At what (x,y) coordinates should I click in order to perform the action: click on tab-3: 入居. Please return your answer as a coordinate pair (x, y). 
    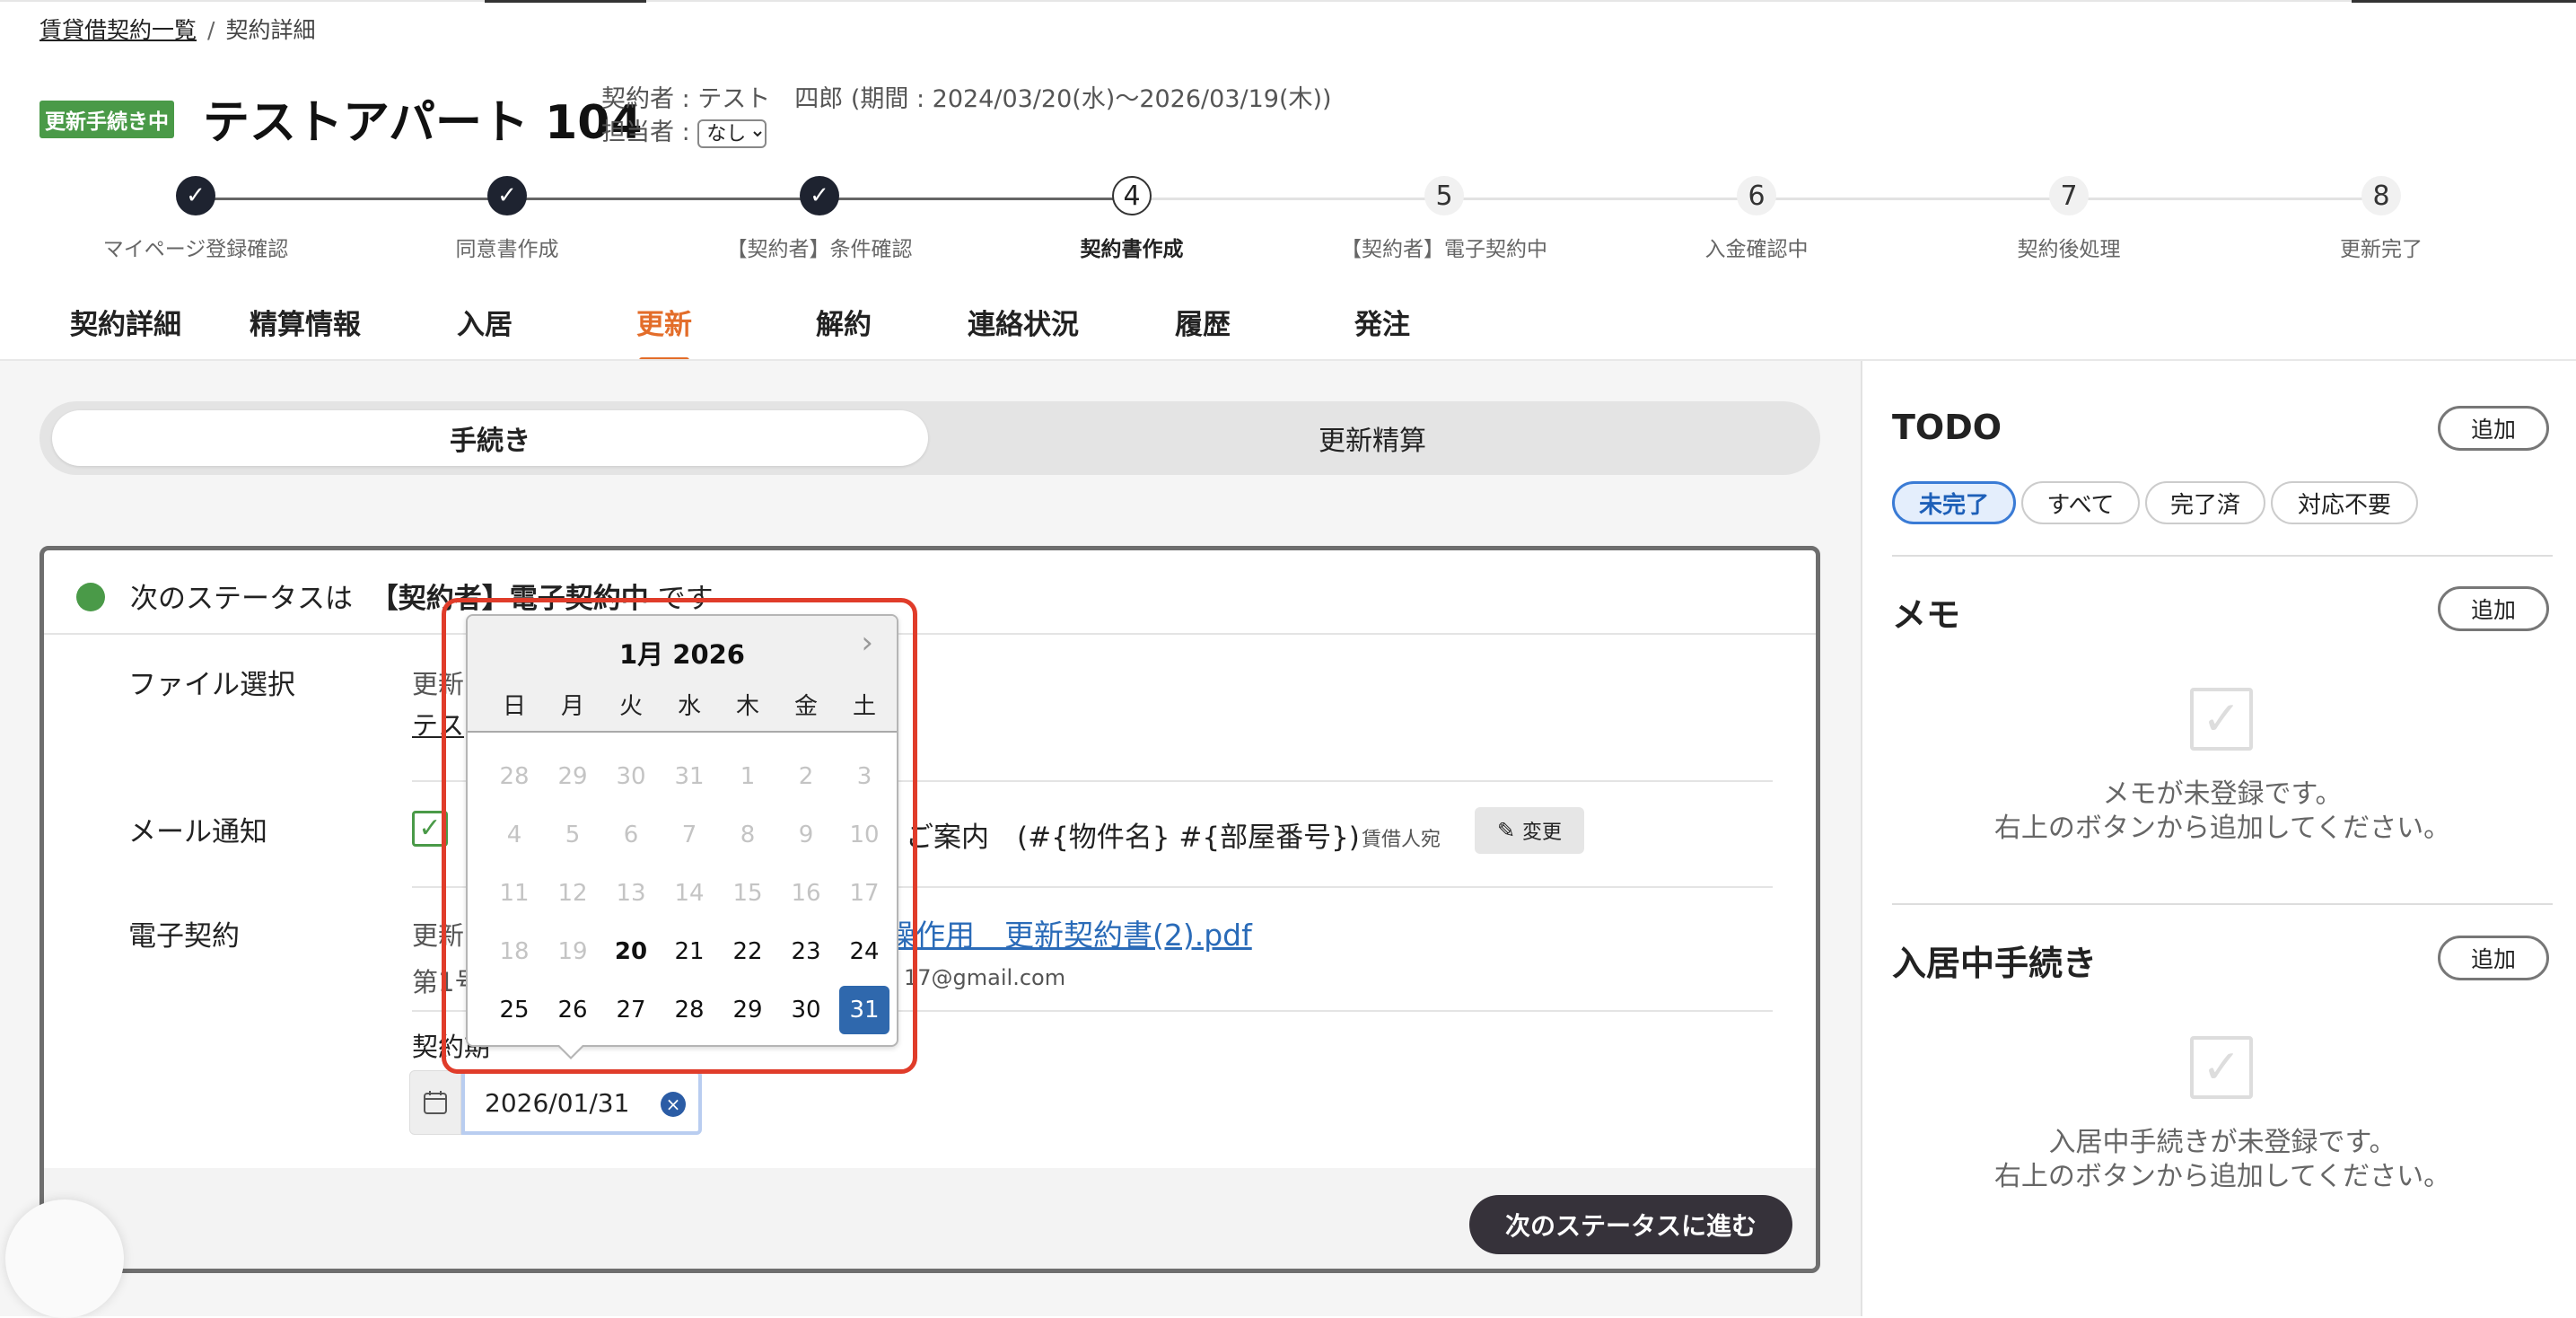
    Looking at the image, I should click on (484, 331).